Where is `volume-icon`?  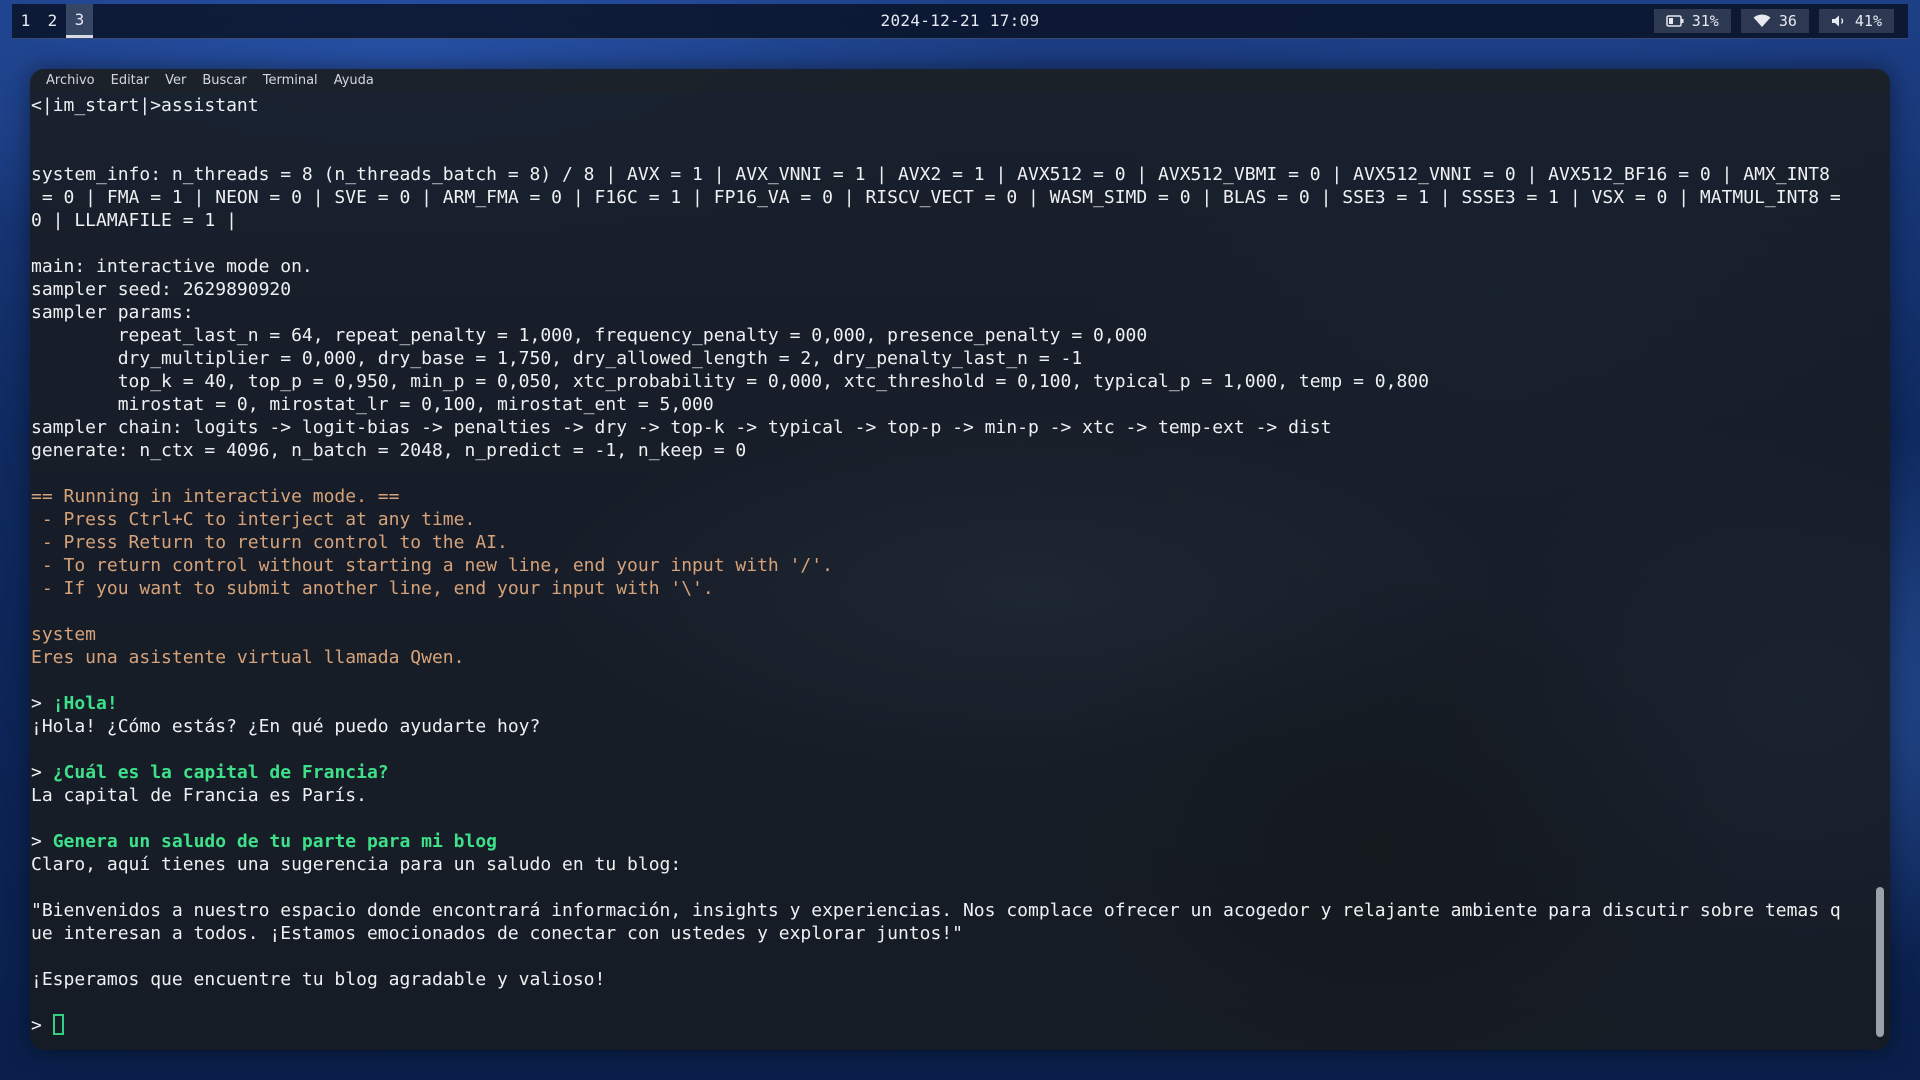 volume-icon is located at coordinates (1839, 21).